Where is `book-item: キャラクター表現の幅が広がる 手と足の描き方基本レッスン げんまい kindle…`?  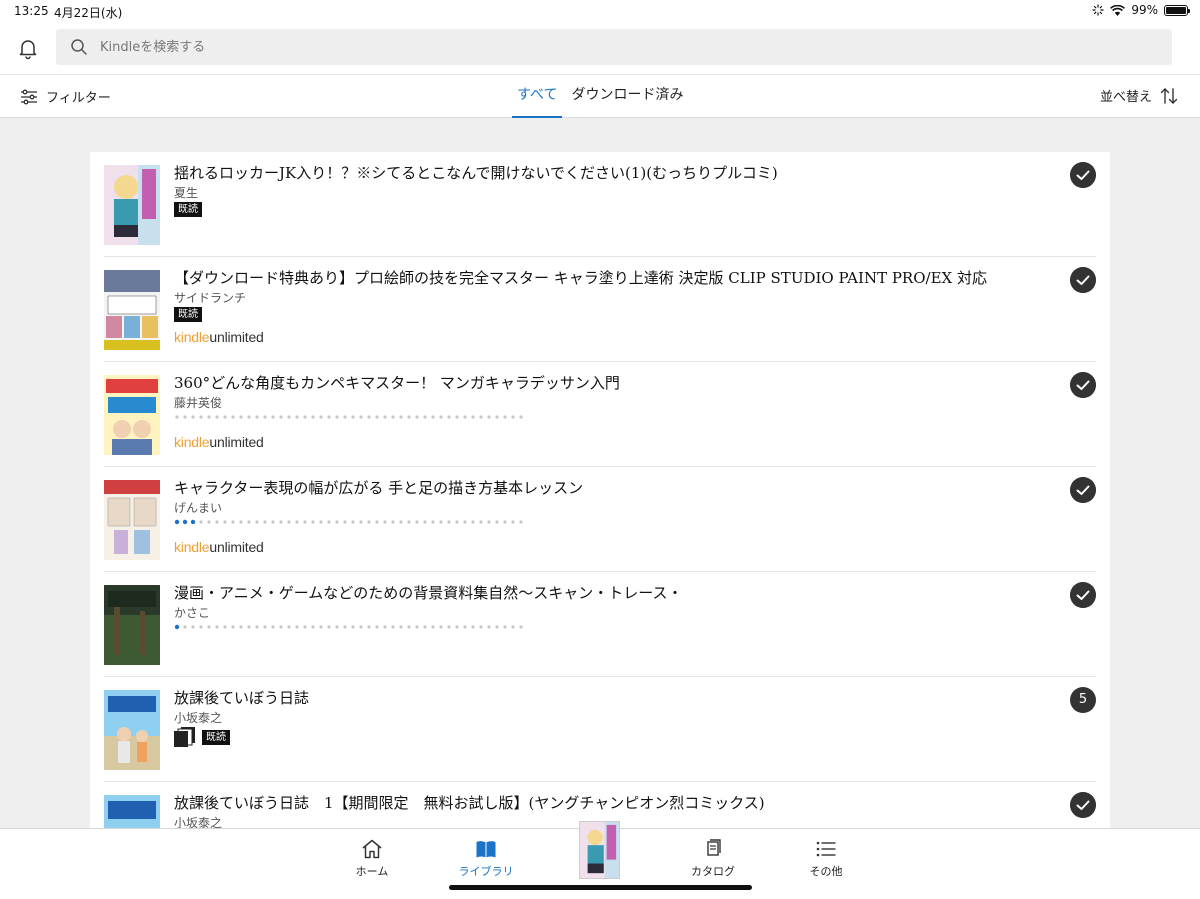 book-item: キャラクター表現の幅が広がる 手と足の描き方基本レッスン げんまい kindle… is located at coordinates (600, 519).